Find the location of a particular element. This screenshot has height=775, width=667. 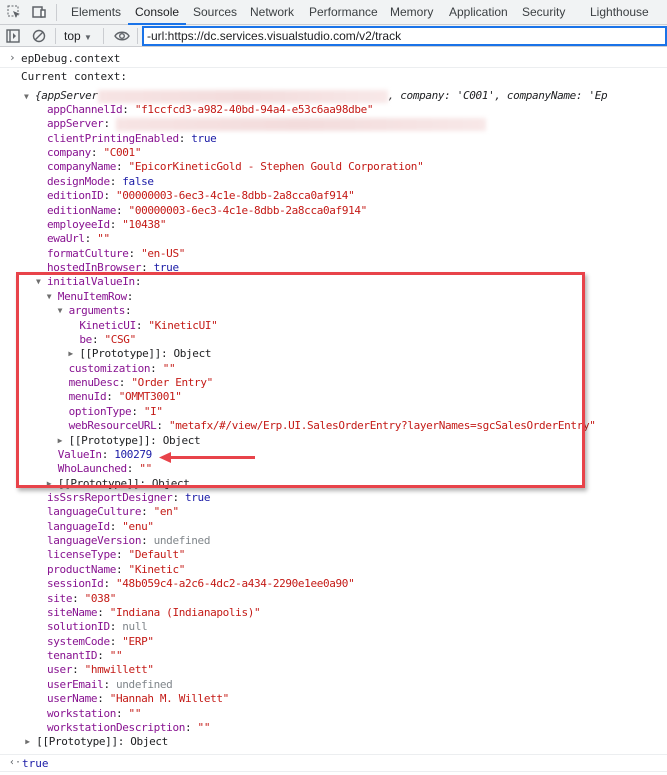

tab-sources: Sources is located at coordinates (215, 12).